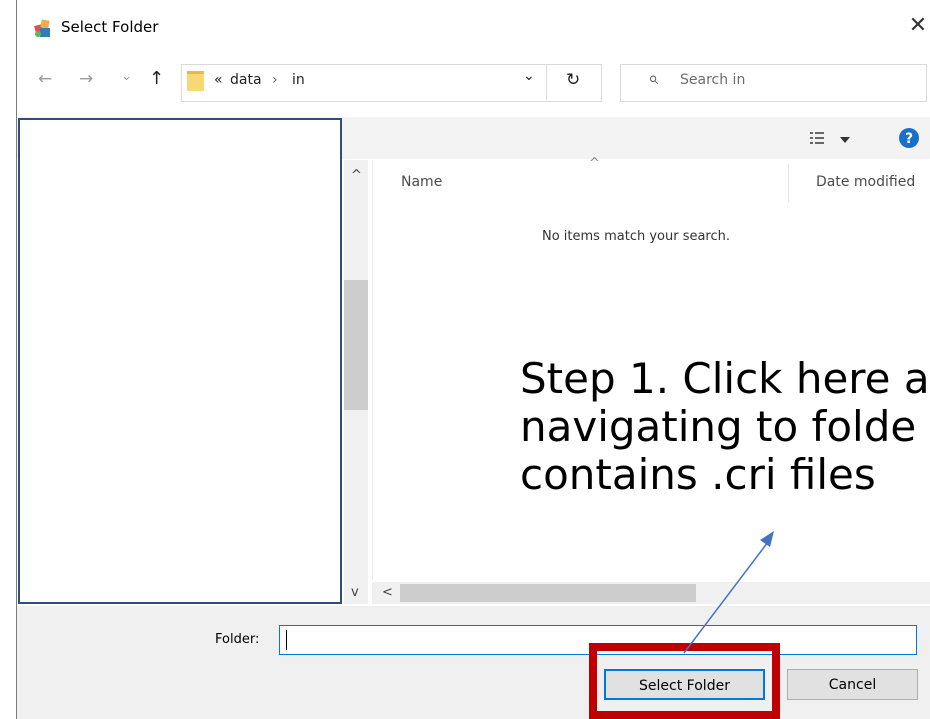  What do you see at coordinates (110, 27) in the screenshot?
I see `window-title: Select Folder` at bounding box center [110, 27].